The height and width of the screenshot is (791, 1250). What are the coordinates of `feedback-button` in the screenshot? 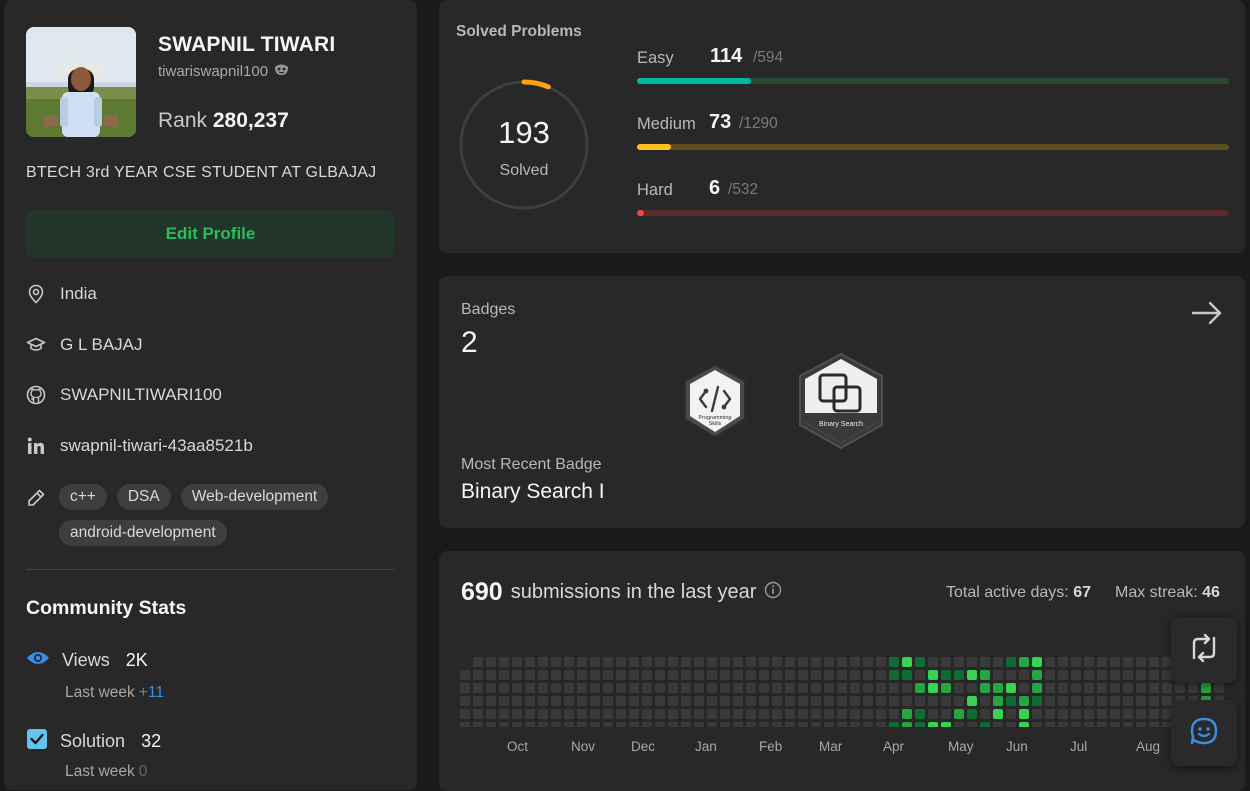 It's located at (1204, 733).